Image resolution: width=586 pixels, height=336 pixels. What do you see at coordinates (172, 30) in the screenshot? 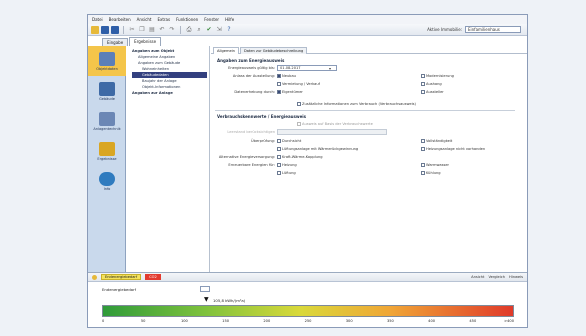
I see `redo-icon: ↷` at bounding box center [172, 30].